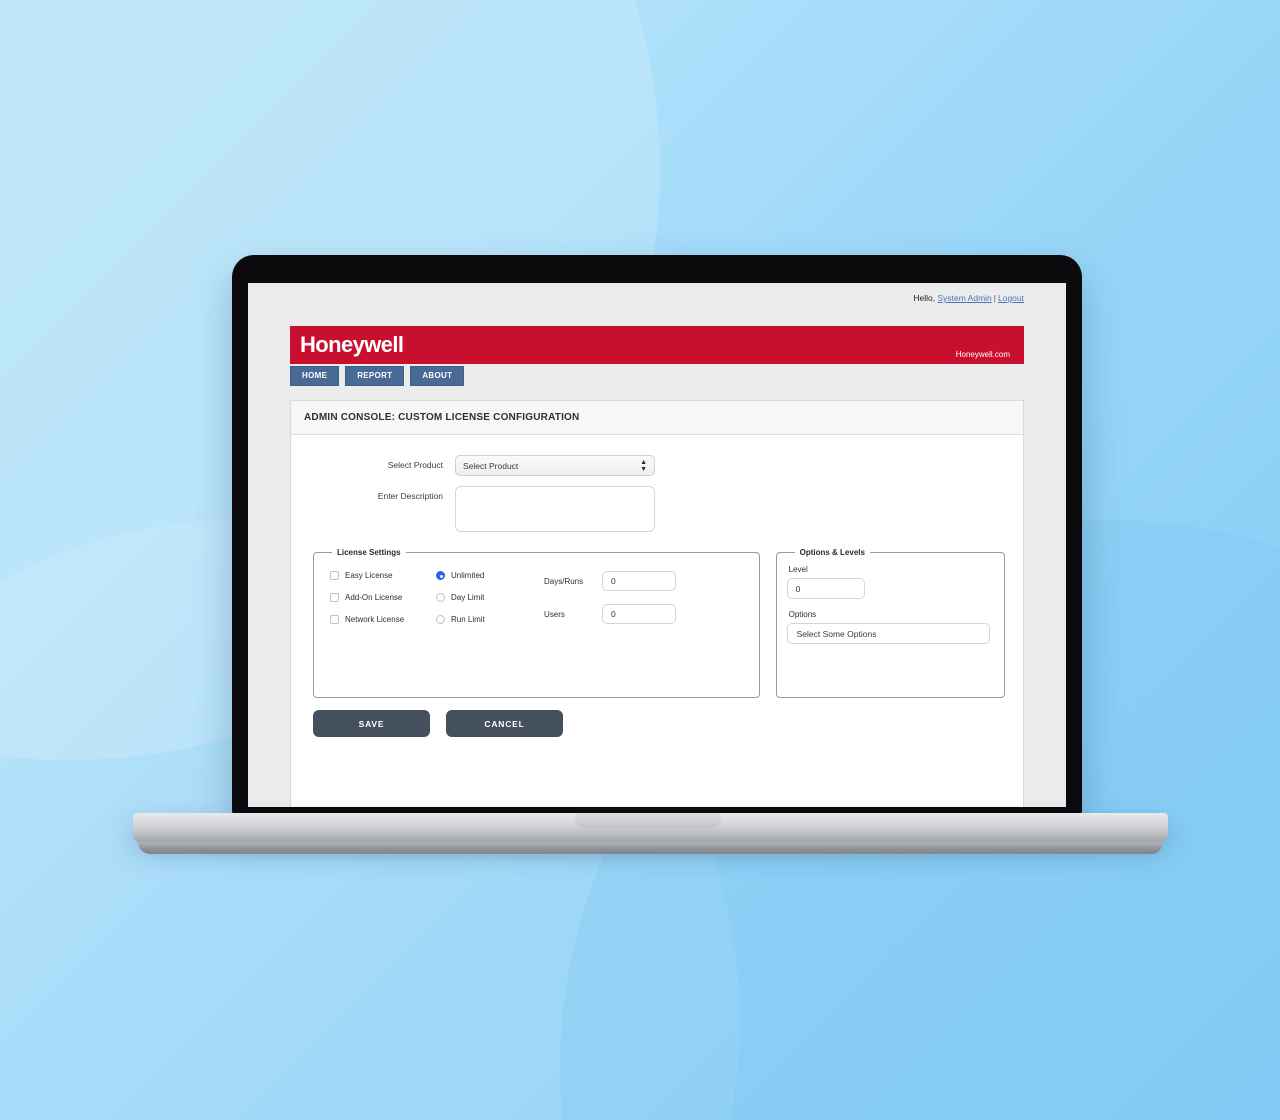  Describe the element at coordinates (369, 552) in the screenshot. I see `license-settings-legend: License Settings` at that location.